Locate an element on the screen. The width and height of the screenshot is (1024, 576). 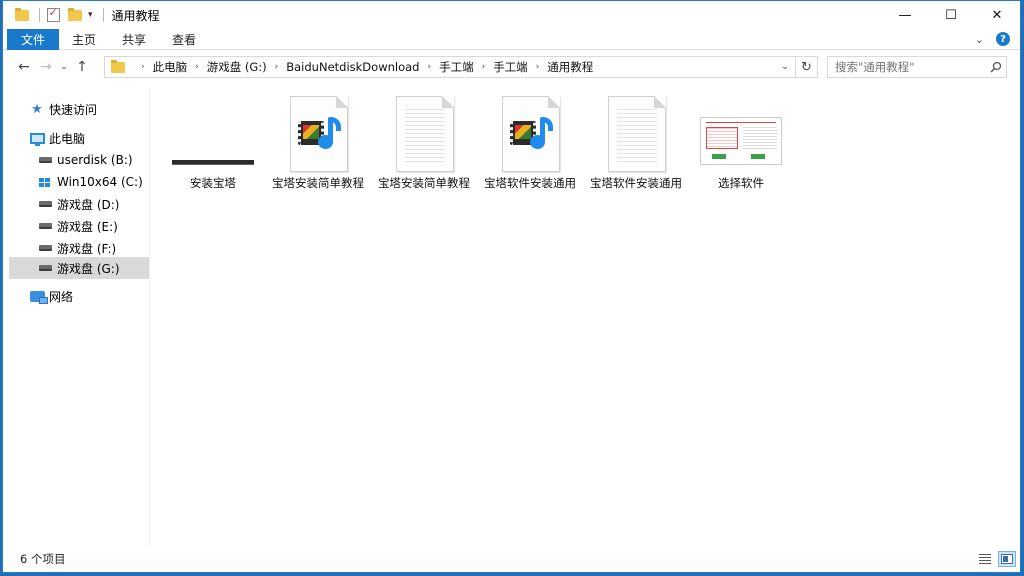
breadcrumb-folder-2: 手工端 is located at coordinates (510, 67).